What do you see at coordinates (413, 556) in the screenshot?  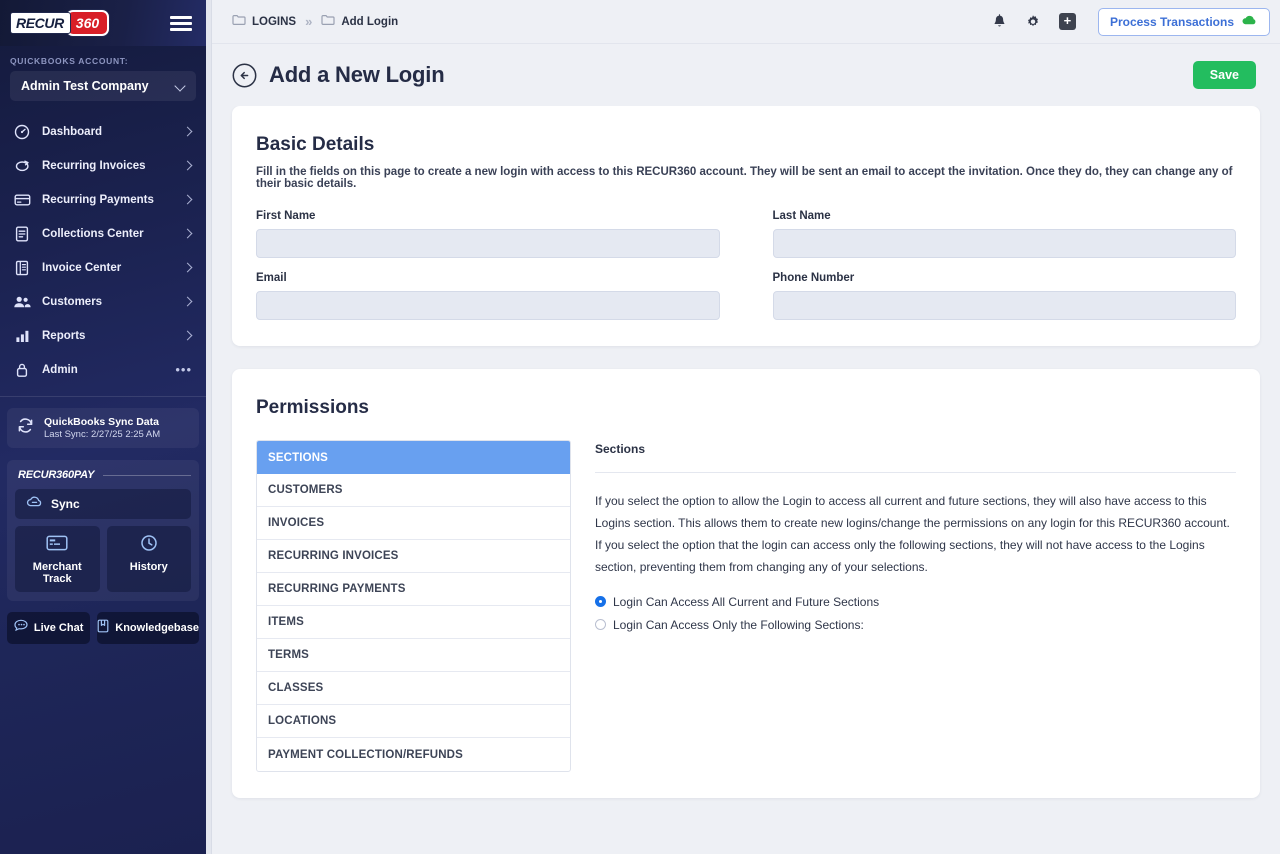 I see `table-row: RECURRING INVOICES` at bounding box center [413, 556].